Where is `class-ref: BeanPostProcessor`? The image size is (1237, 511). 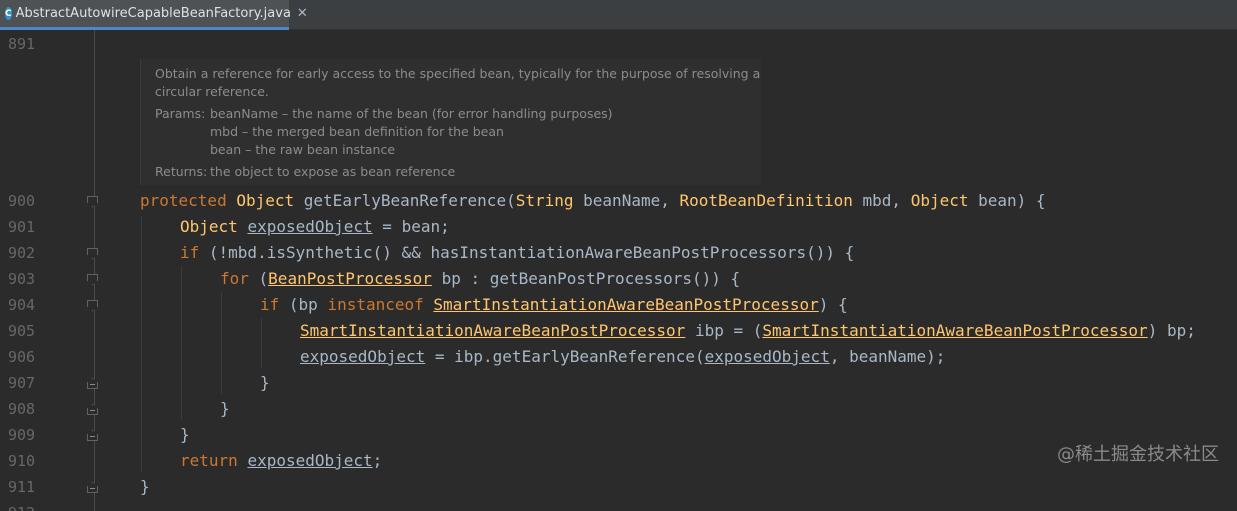 class-ref: BeanPostProcessor is located at coordinates (350, 278).